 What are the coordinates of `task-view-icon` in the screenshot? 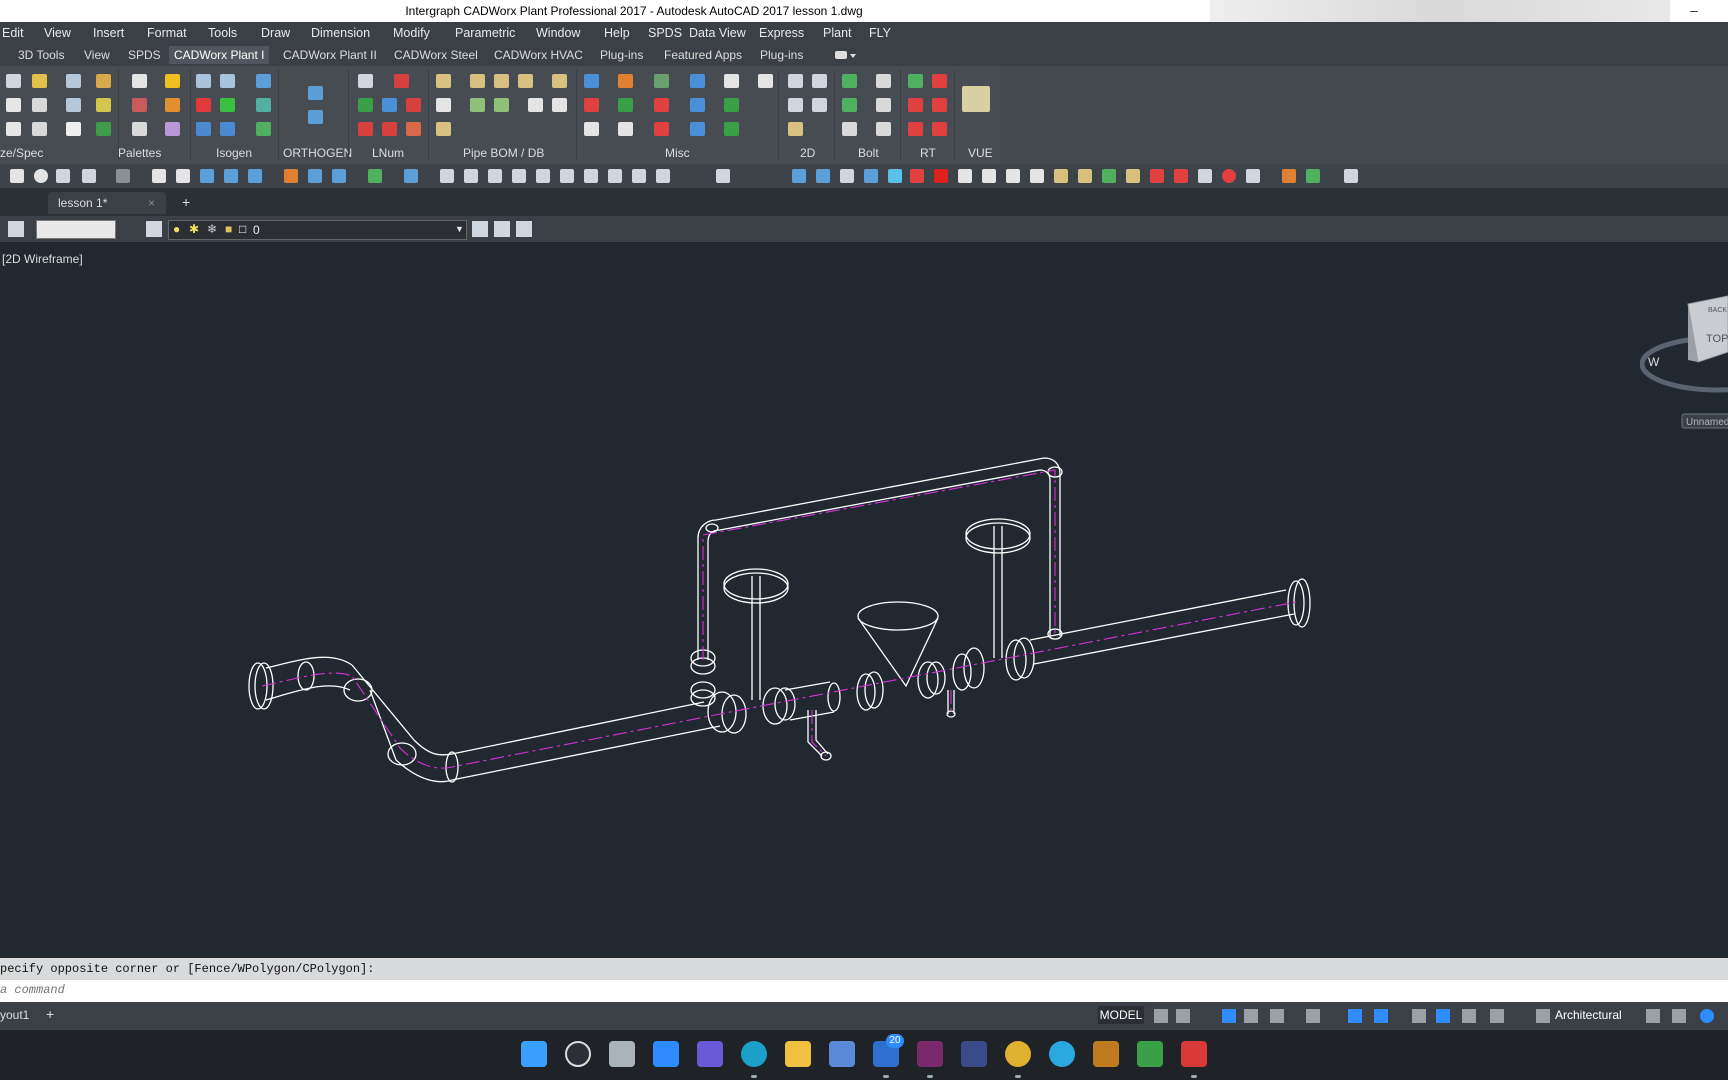 It's located at (622, 1054).